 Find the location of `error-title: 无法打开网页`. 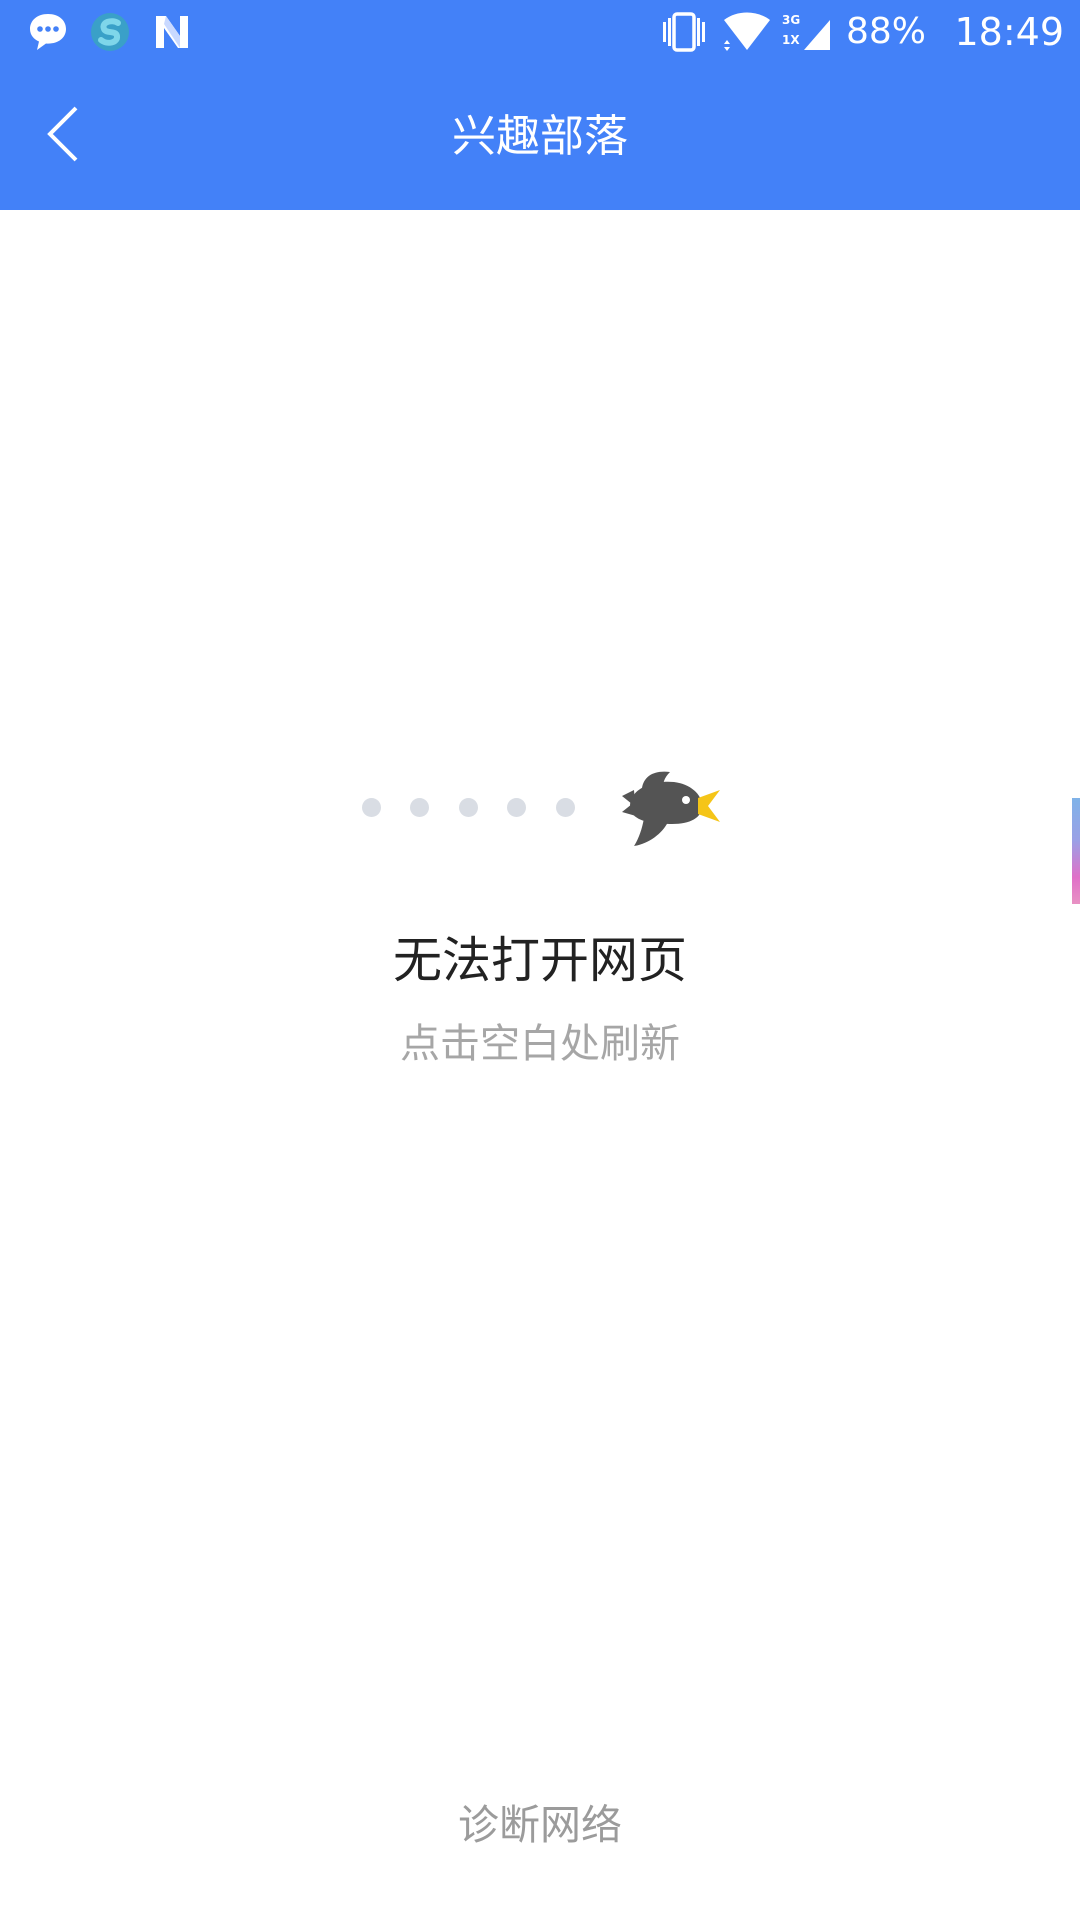

error-title: 无法打开网页 is located at coordinates (539, 960).